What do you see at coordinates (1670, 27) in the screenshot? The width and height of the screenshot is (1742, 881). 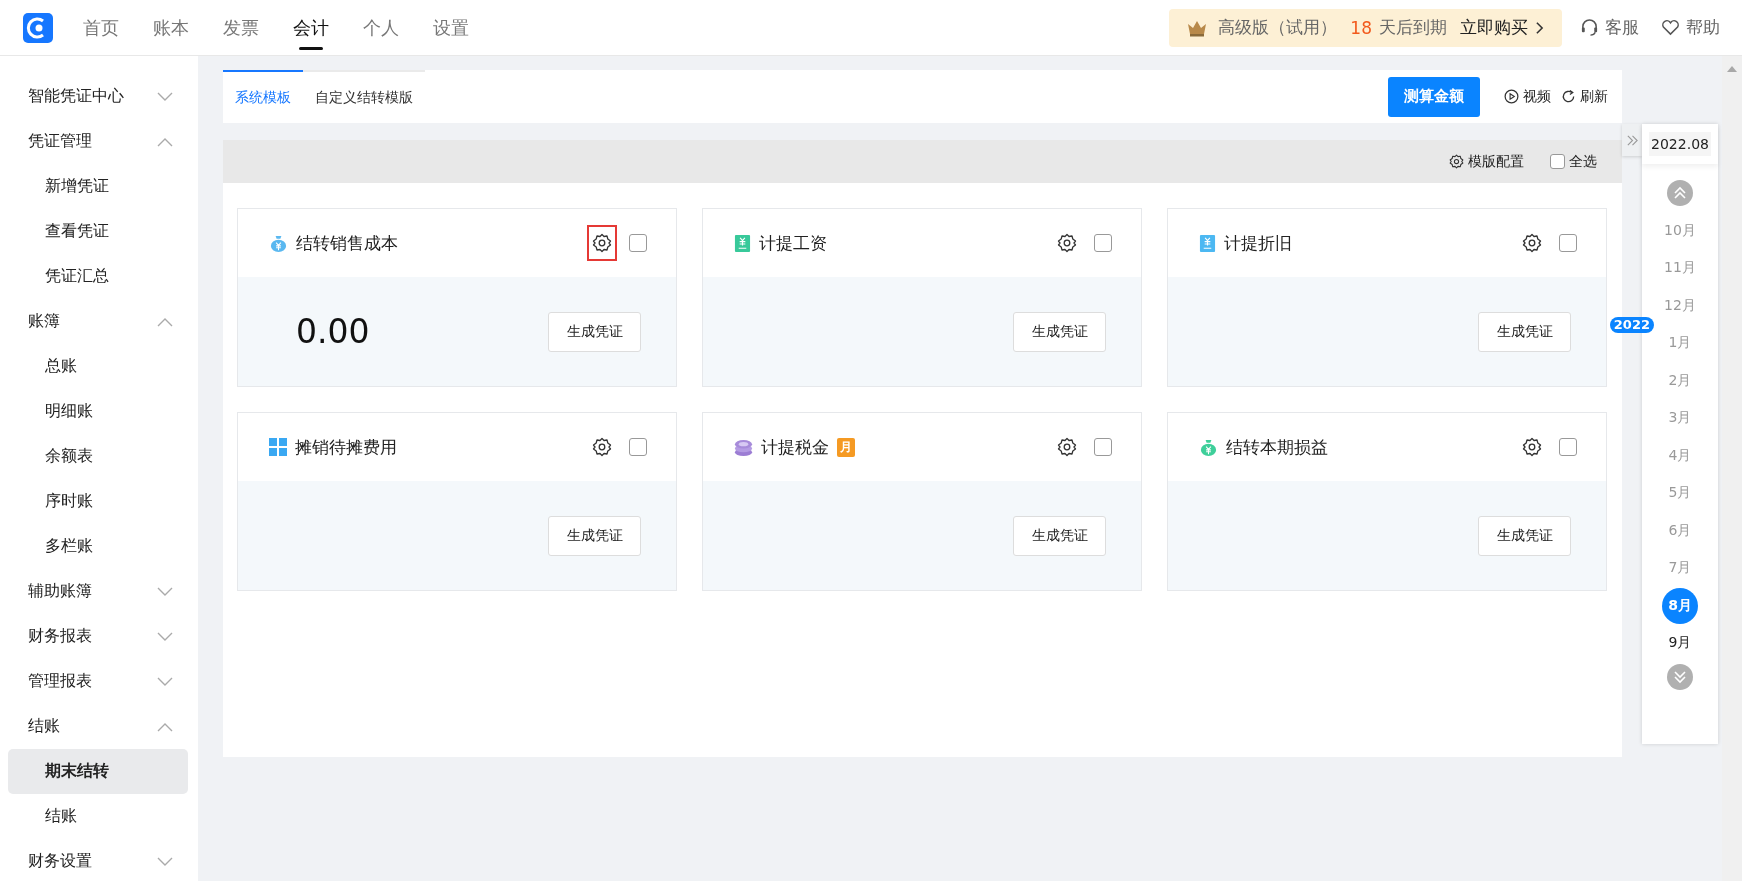 I see `heart-icon` at bounding box center [1670, 27].